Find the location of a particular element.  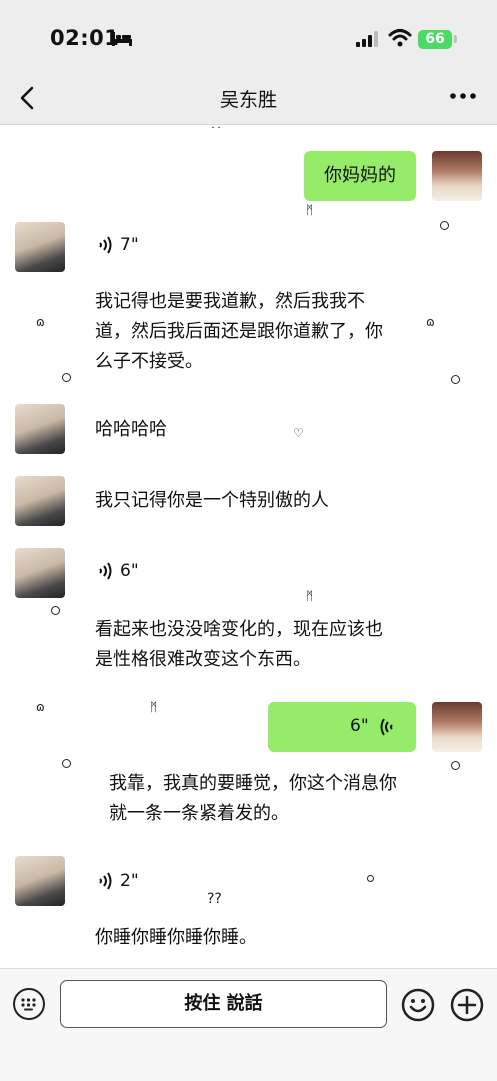

bed-icon is located at coordinates (122, 39).